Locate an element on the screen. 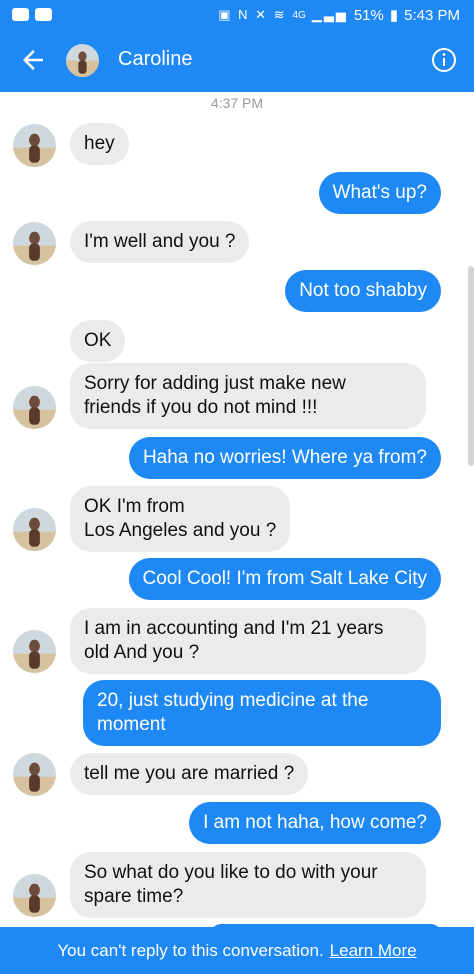 The width and height of the screenshot is (474, 974). message-bubble-outgoing: What's up? is located at coordinates (379, 193).